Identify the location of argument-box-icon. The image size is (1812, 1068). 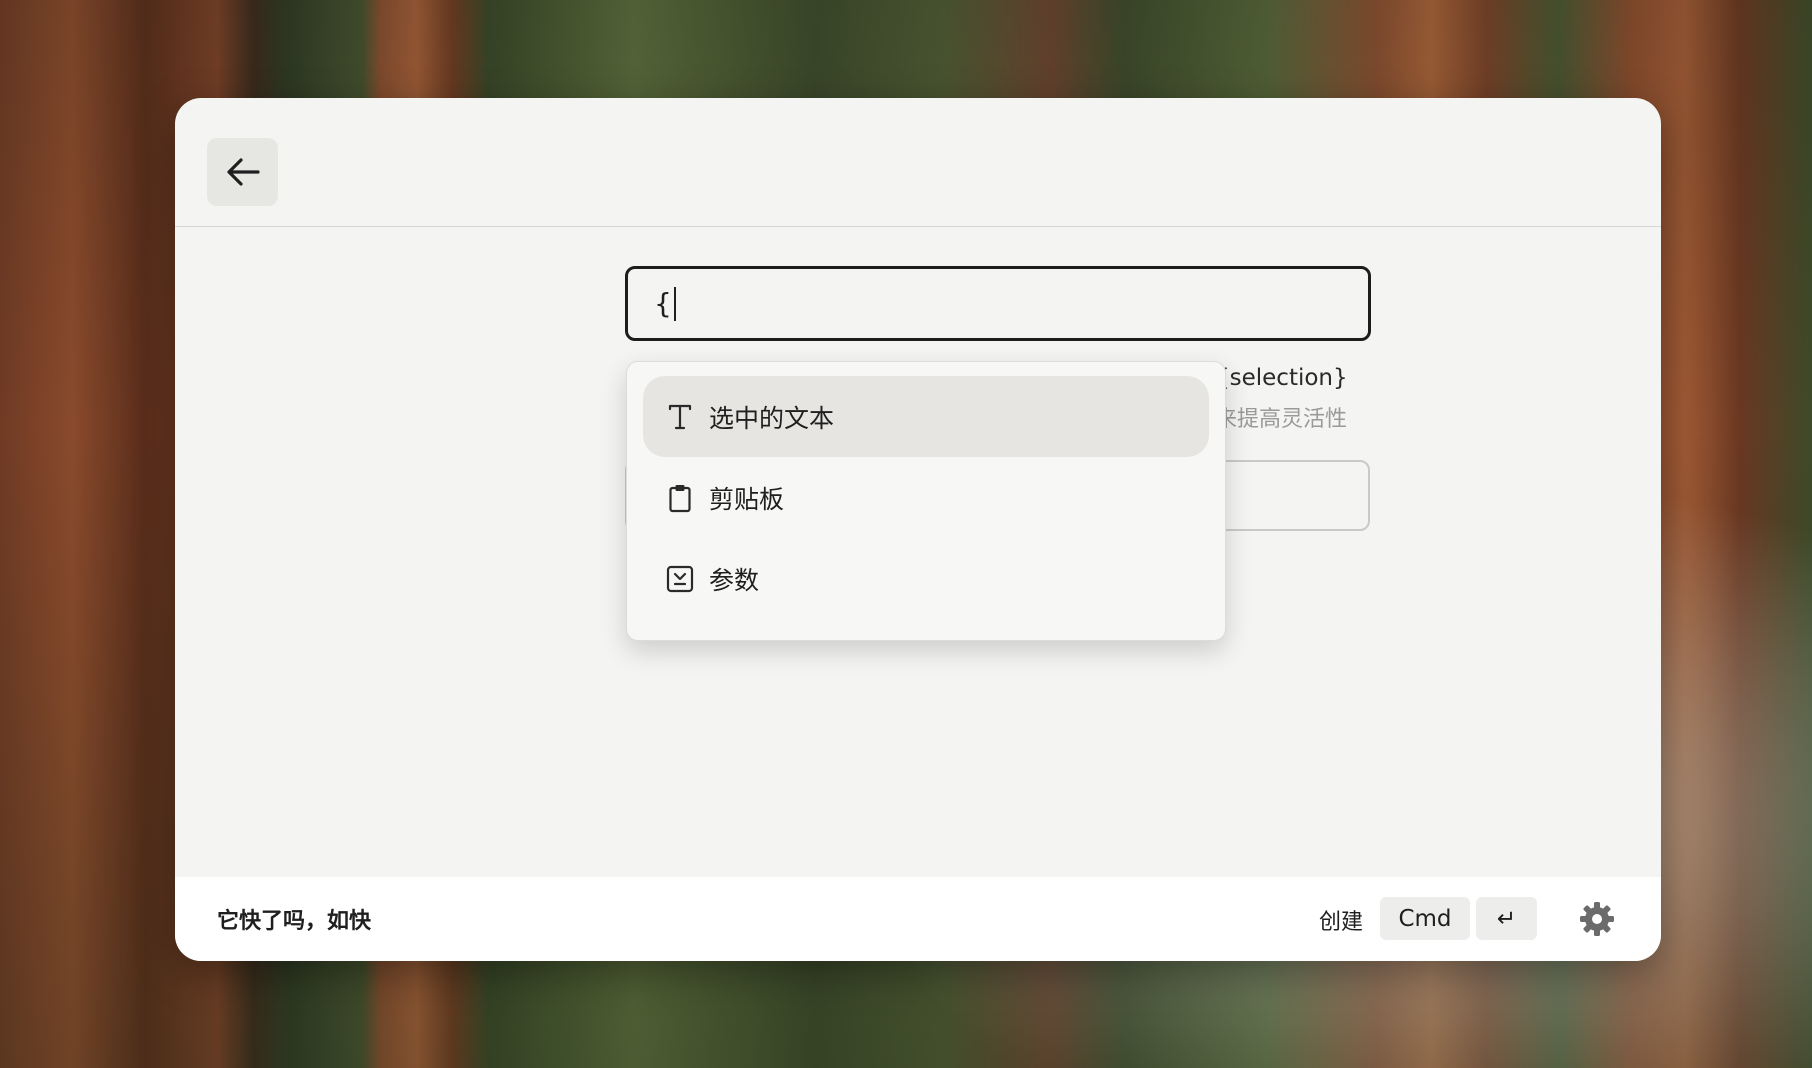
(680, 579).